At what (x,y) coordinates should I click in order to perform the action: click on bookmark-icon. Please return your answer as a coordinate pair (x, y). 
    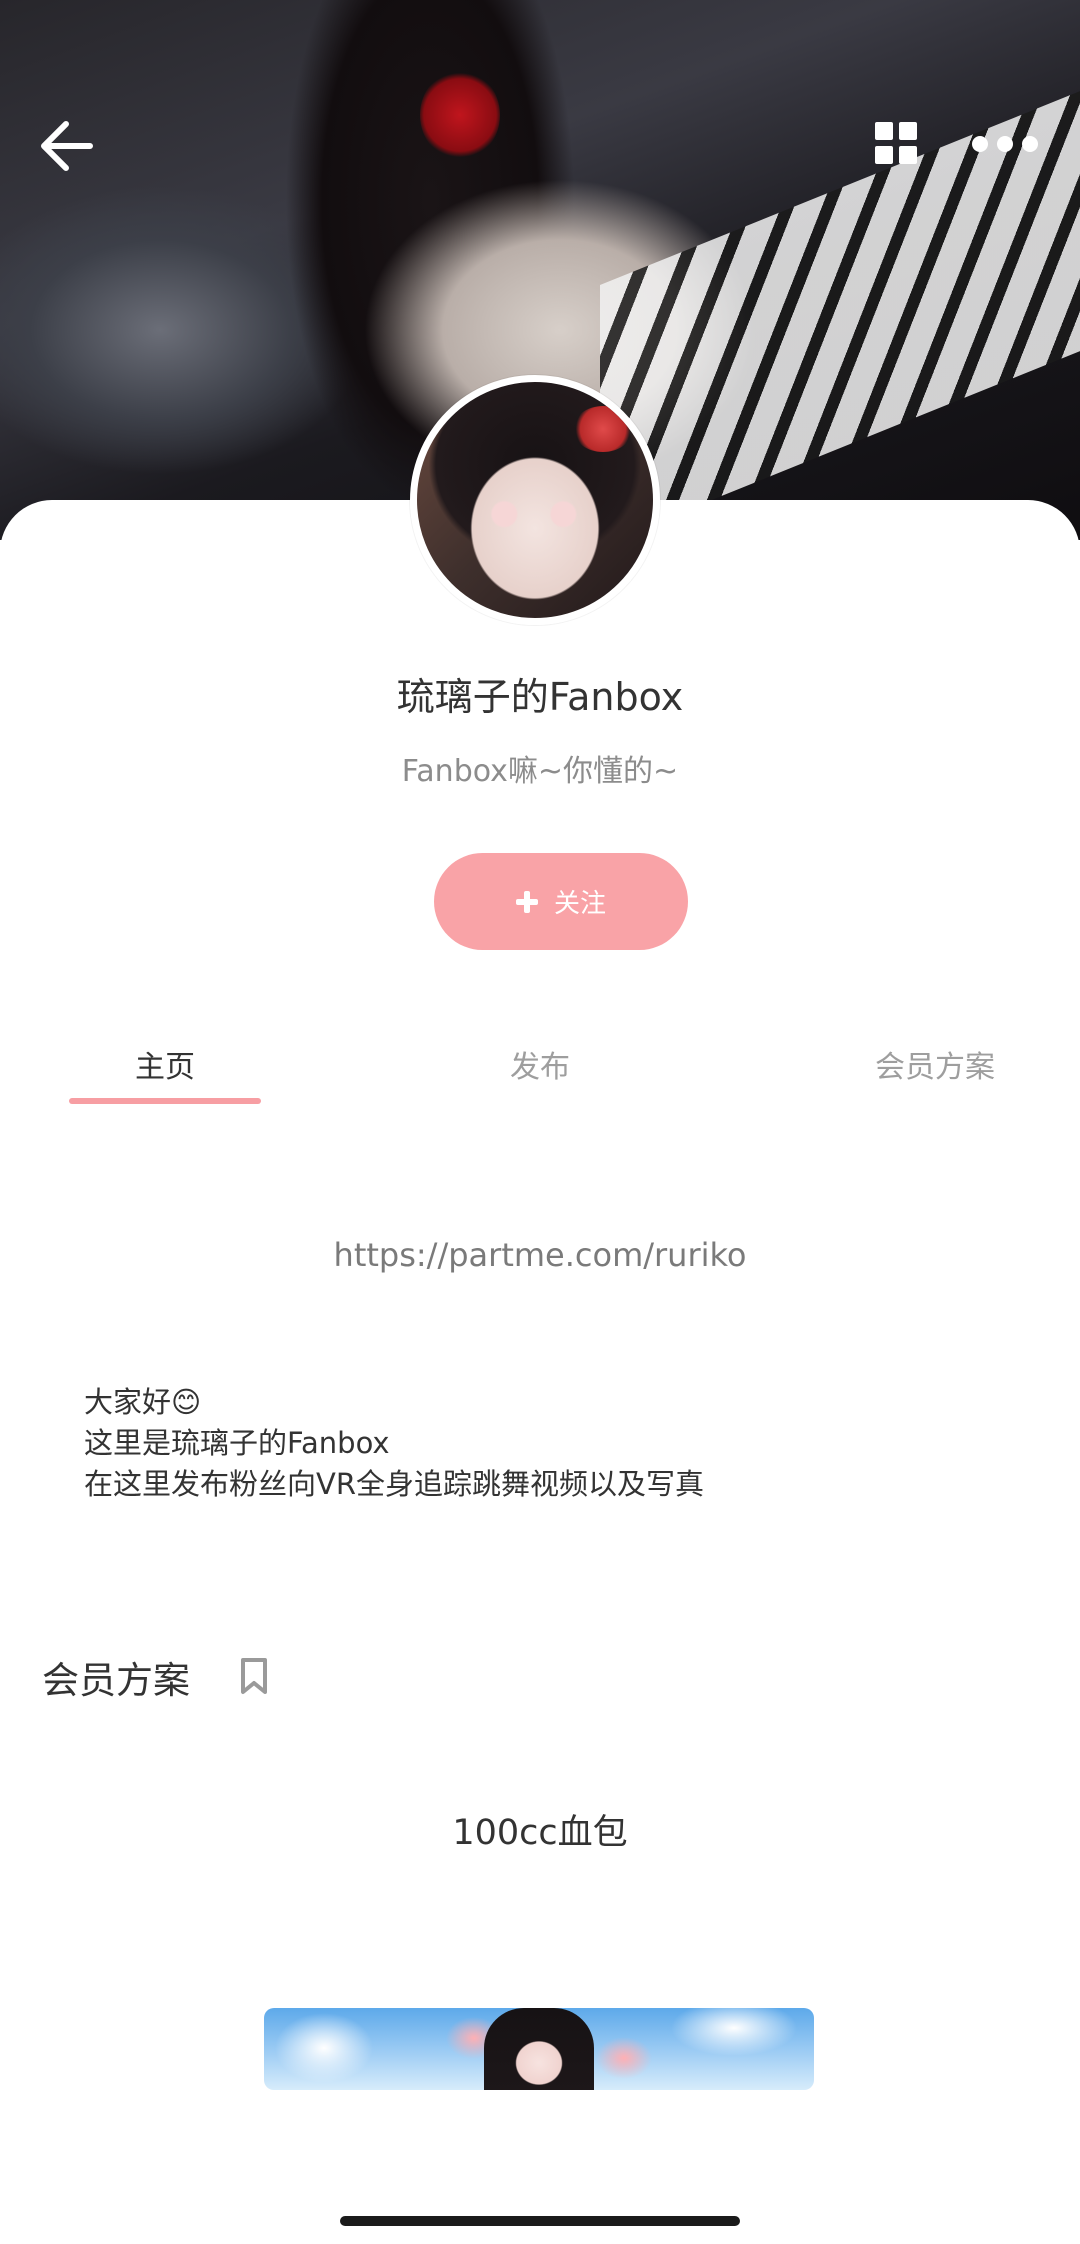
    Looking at the image, I should click on (254, 1676).